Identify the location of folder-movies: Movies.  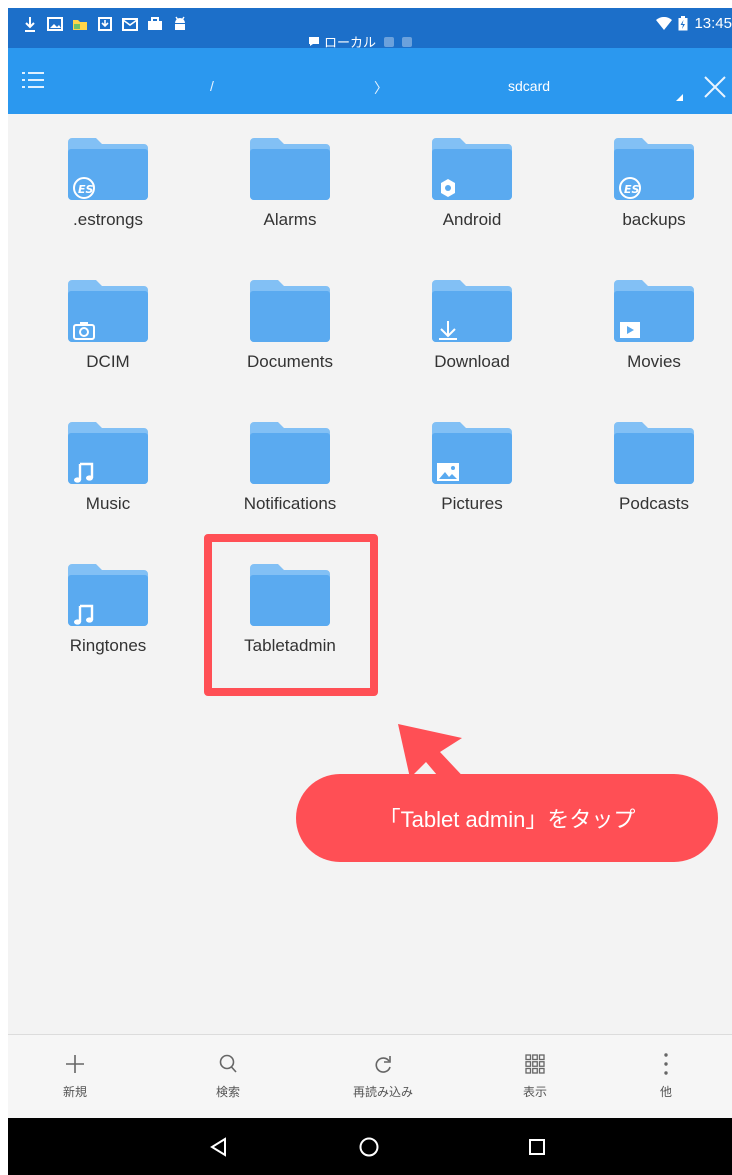
(648, 332).